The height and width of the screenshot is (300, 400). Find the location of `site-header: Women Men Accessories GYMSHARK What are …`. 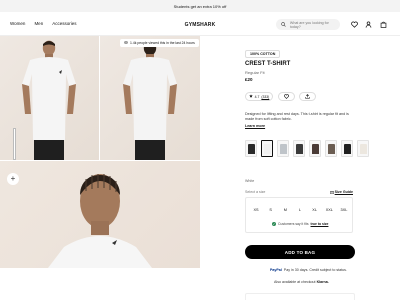

site-header: Women Men Accessories GYMSHARK What are … is located at coordinates (200, 24).